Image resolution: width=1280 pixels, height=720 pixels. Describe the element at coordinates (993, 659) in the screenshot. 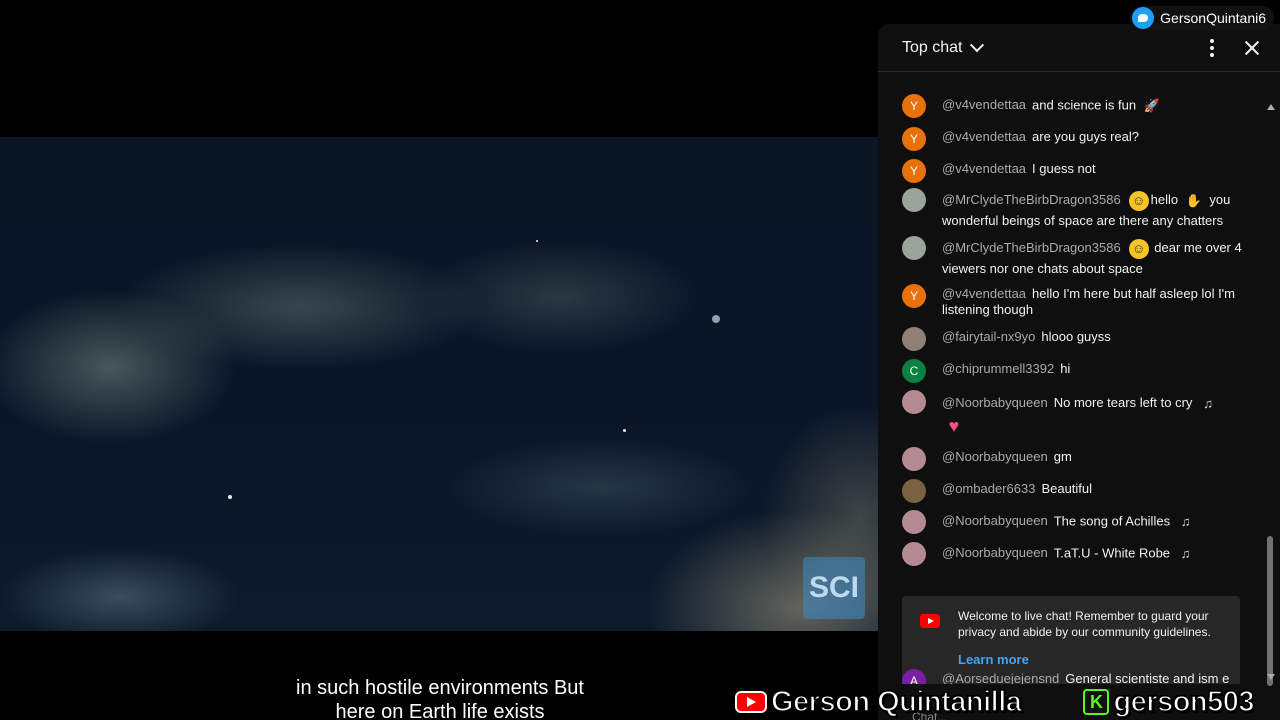

I see `learn-more-link: Learn more` at that location.